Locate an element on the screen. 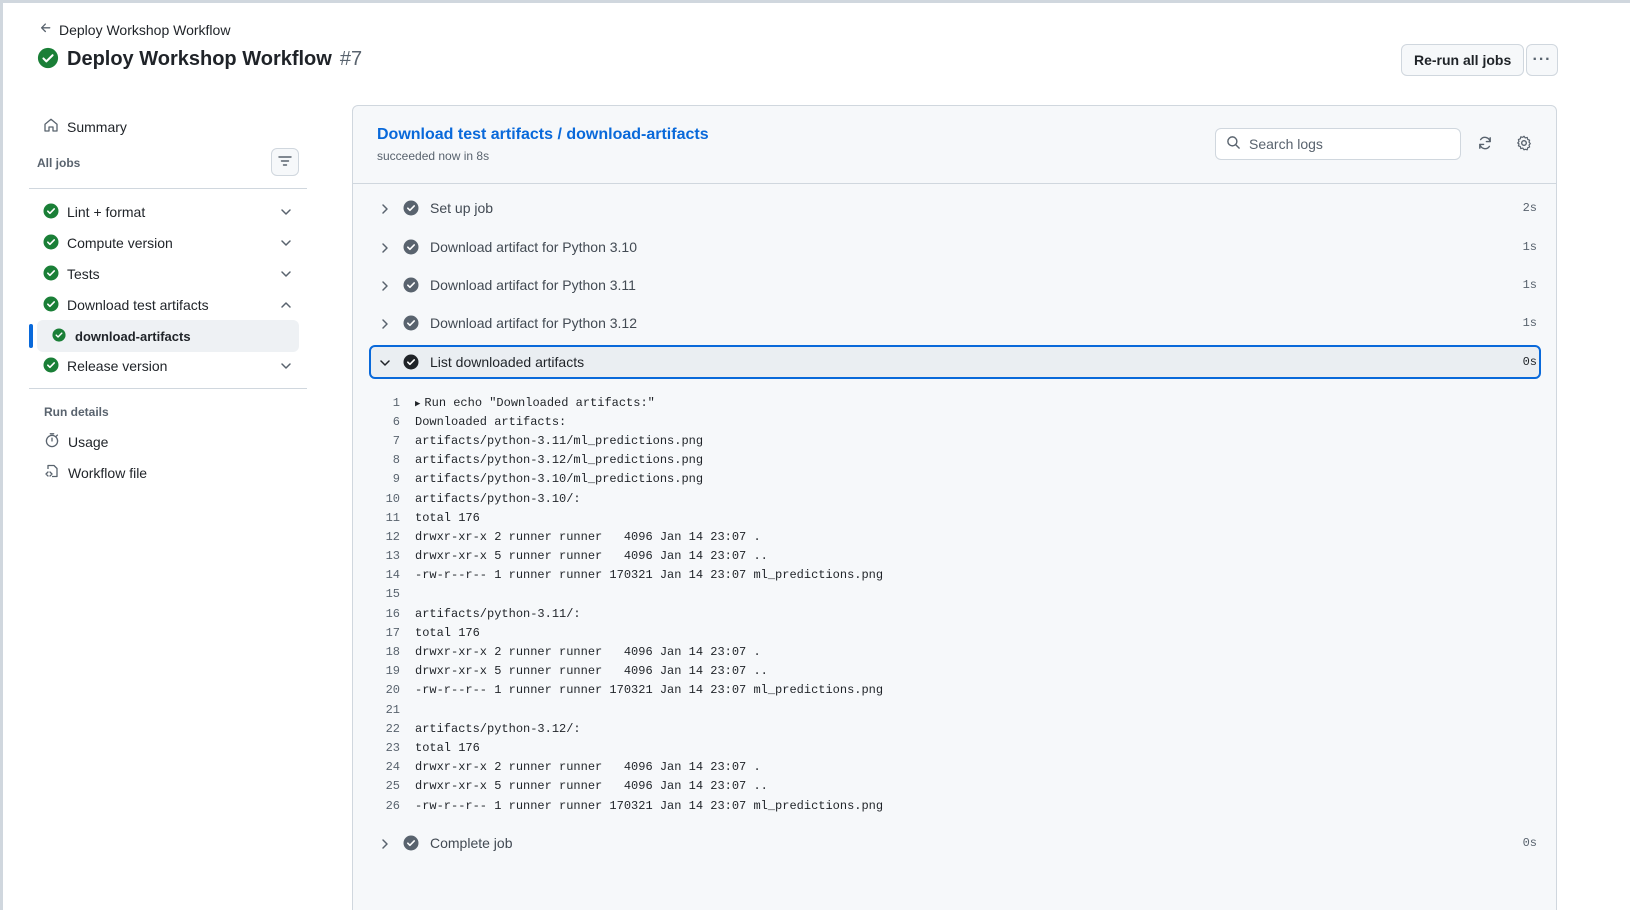  log-line: 23 total 176 is located at coordinates (955, 747).